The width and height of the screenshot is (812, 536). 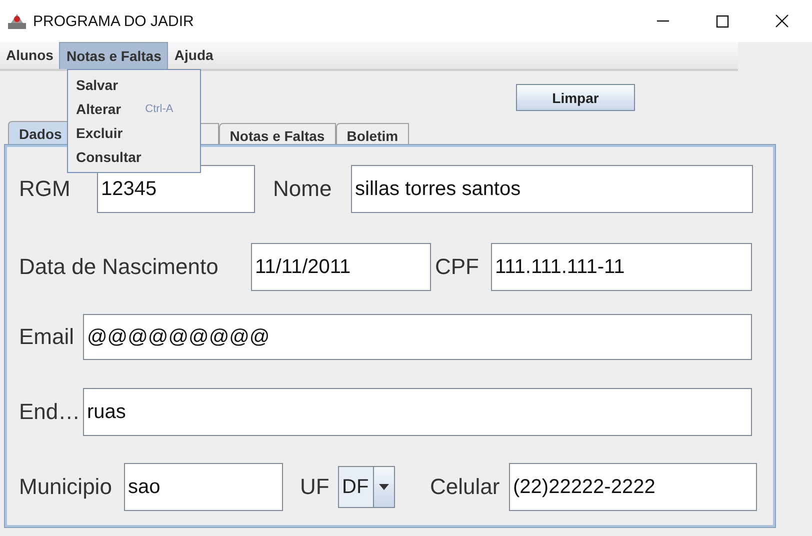 What do you see at coordinates (119, 267) in the screenshot?
I see `field-label: Data de Nascimento` at bounding box center [119, 267].